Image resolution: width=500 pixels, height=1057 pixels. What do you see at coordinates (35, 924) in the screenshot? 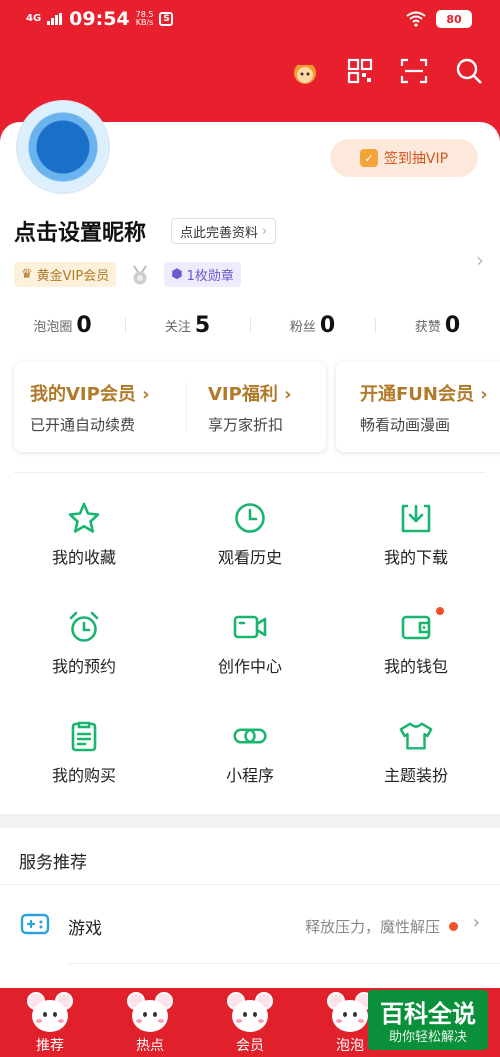
I see `gamepad-icon` at bounding box center [35, 924].